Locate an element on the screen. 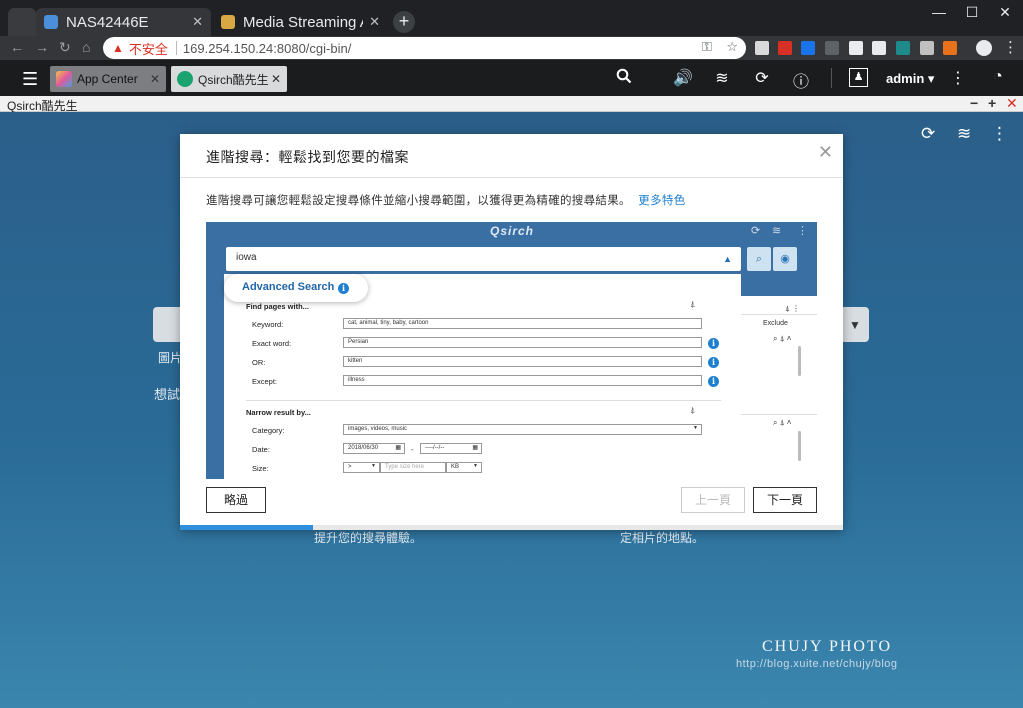  main-menu-icon: ☰ is located at coordinates (30, 79).